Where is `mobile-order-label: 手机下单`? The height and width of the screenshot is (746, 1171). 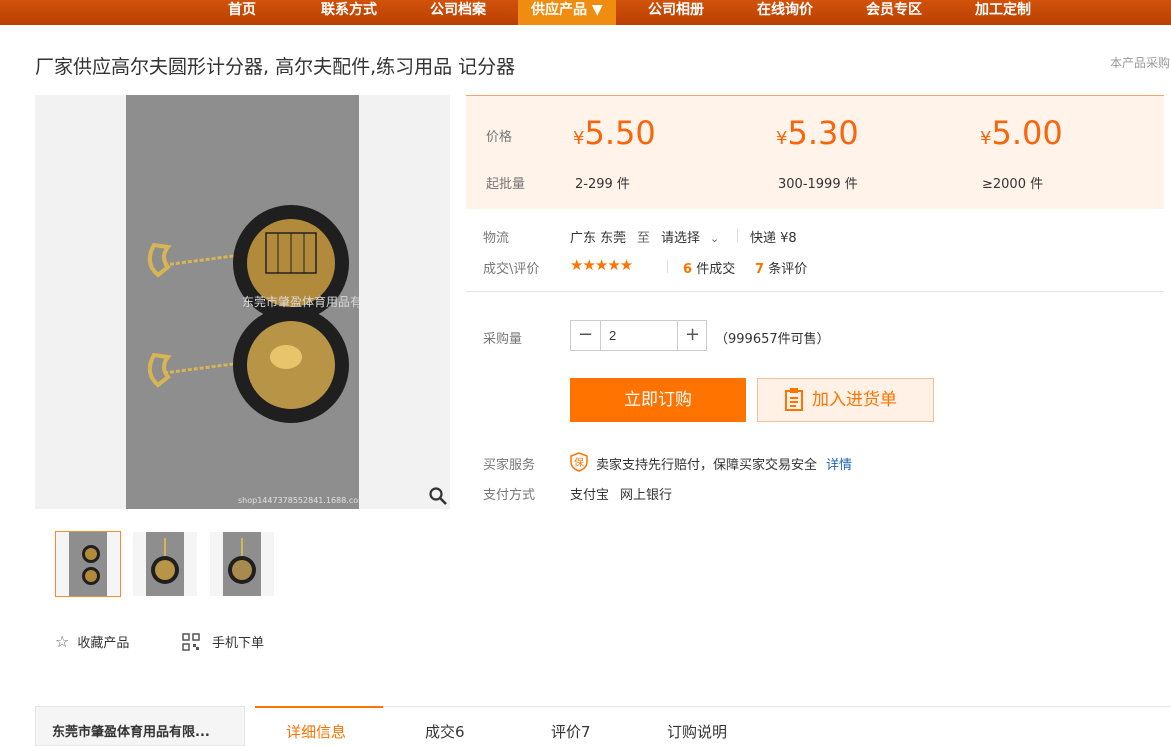
mobile-order-label: 手机下单 is located at coordinates (238, 643).